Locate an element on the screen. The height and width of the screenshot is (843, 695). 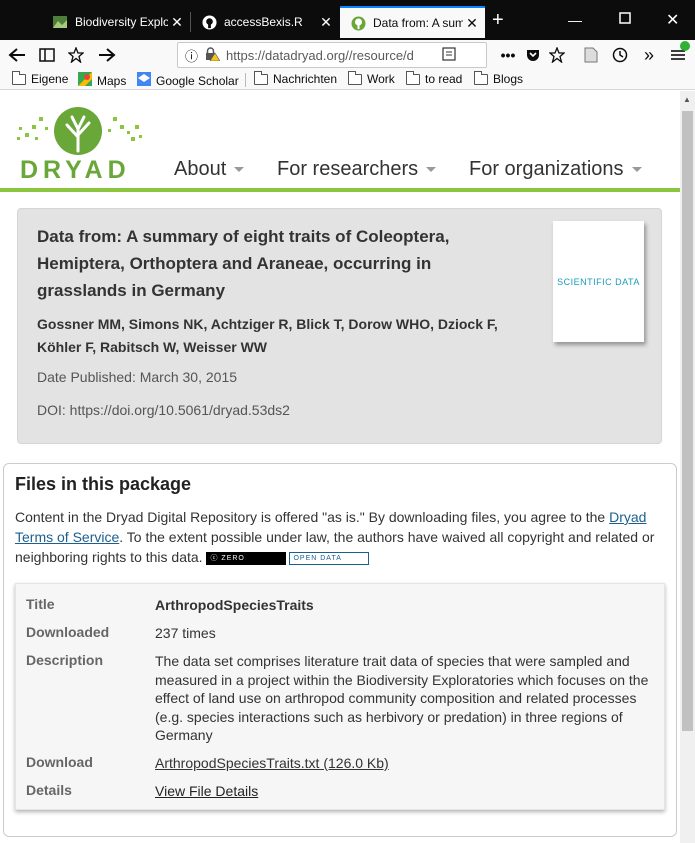
dryad-favicon is located at coordinates (358, 23).